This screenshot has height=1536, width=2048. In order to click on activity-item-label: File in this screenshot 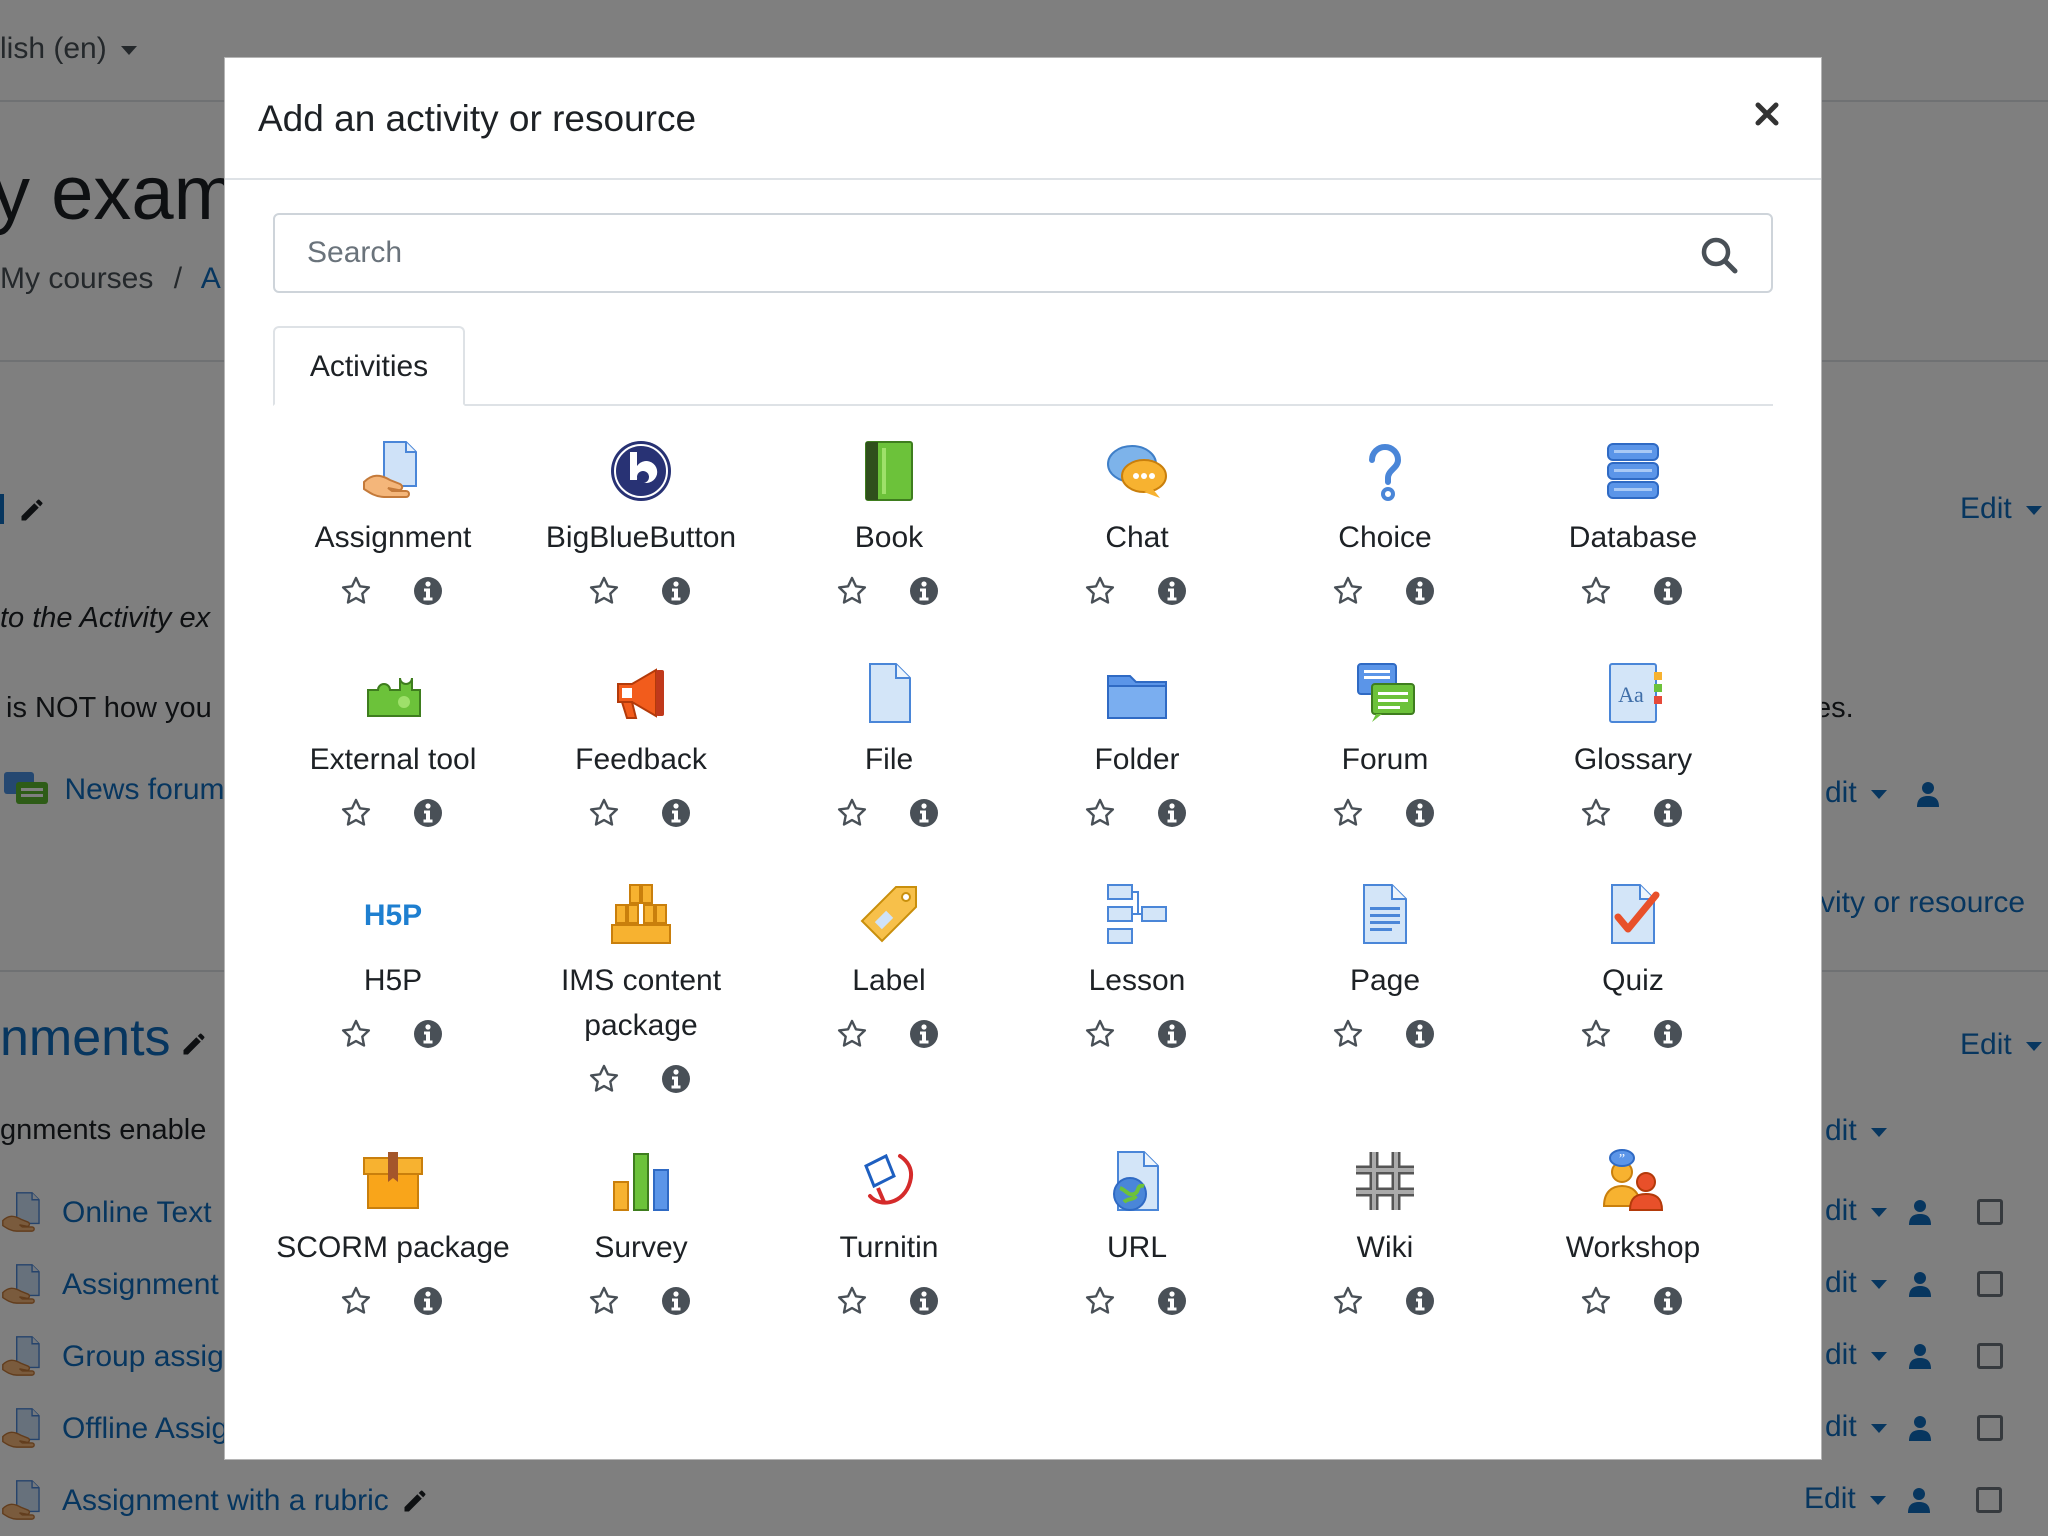, I will do `click(889, 759)`.